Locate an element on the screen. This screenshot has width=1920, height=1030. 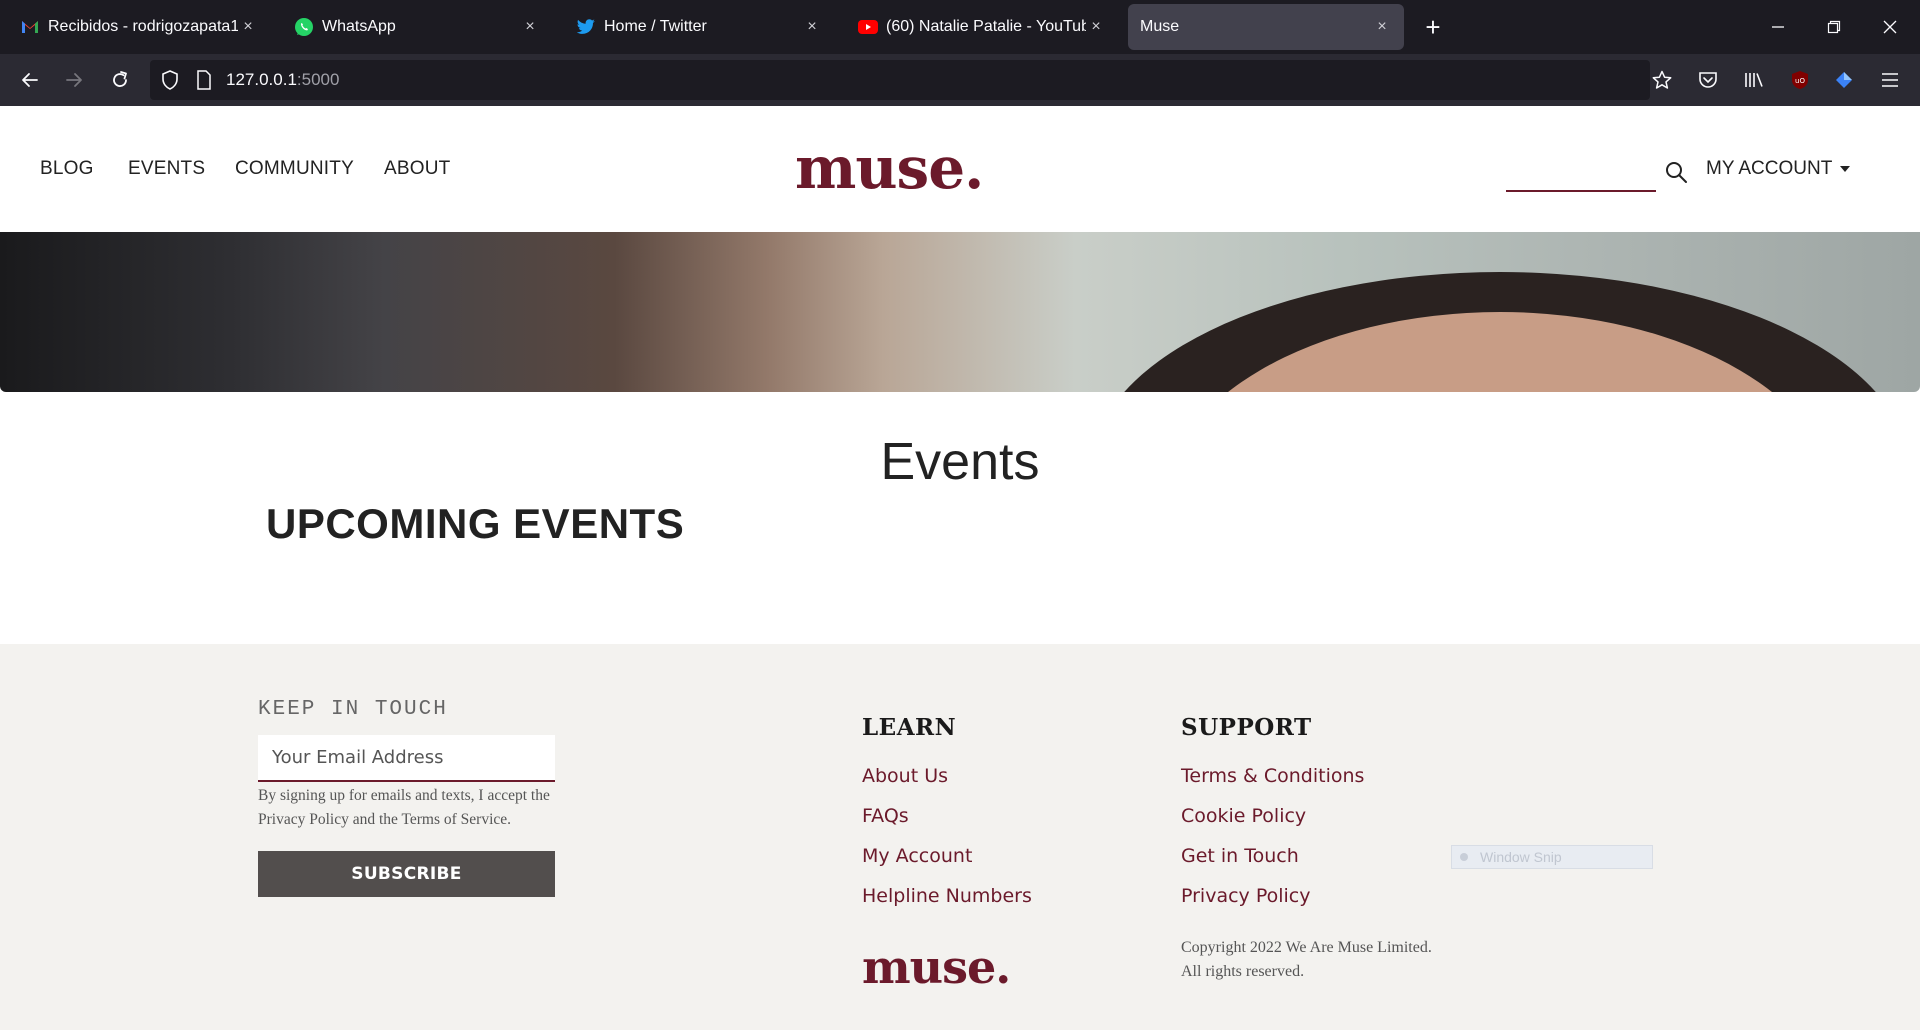
copyright-line: Copyright 2022 We Are Muse Limited. is located at coordinates (1306, 947).